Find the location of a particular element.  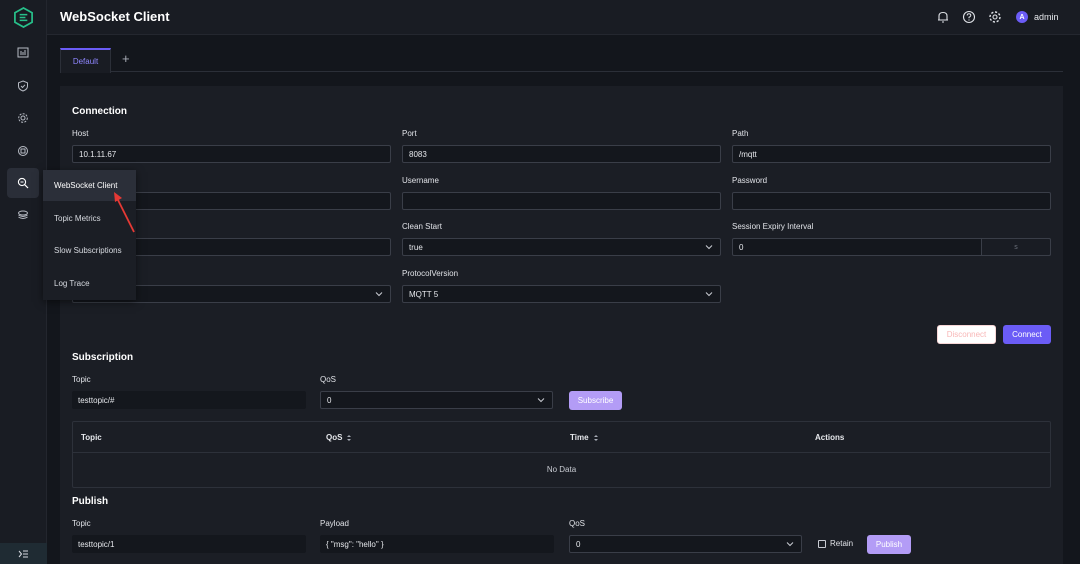

col-time-label: Time is located at coordinates (579, 437).